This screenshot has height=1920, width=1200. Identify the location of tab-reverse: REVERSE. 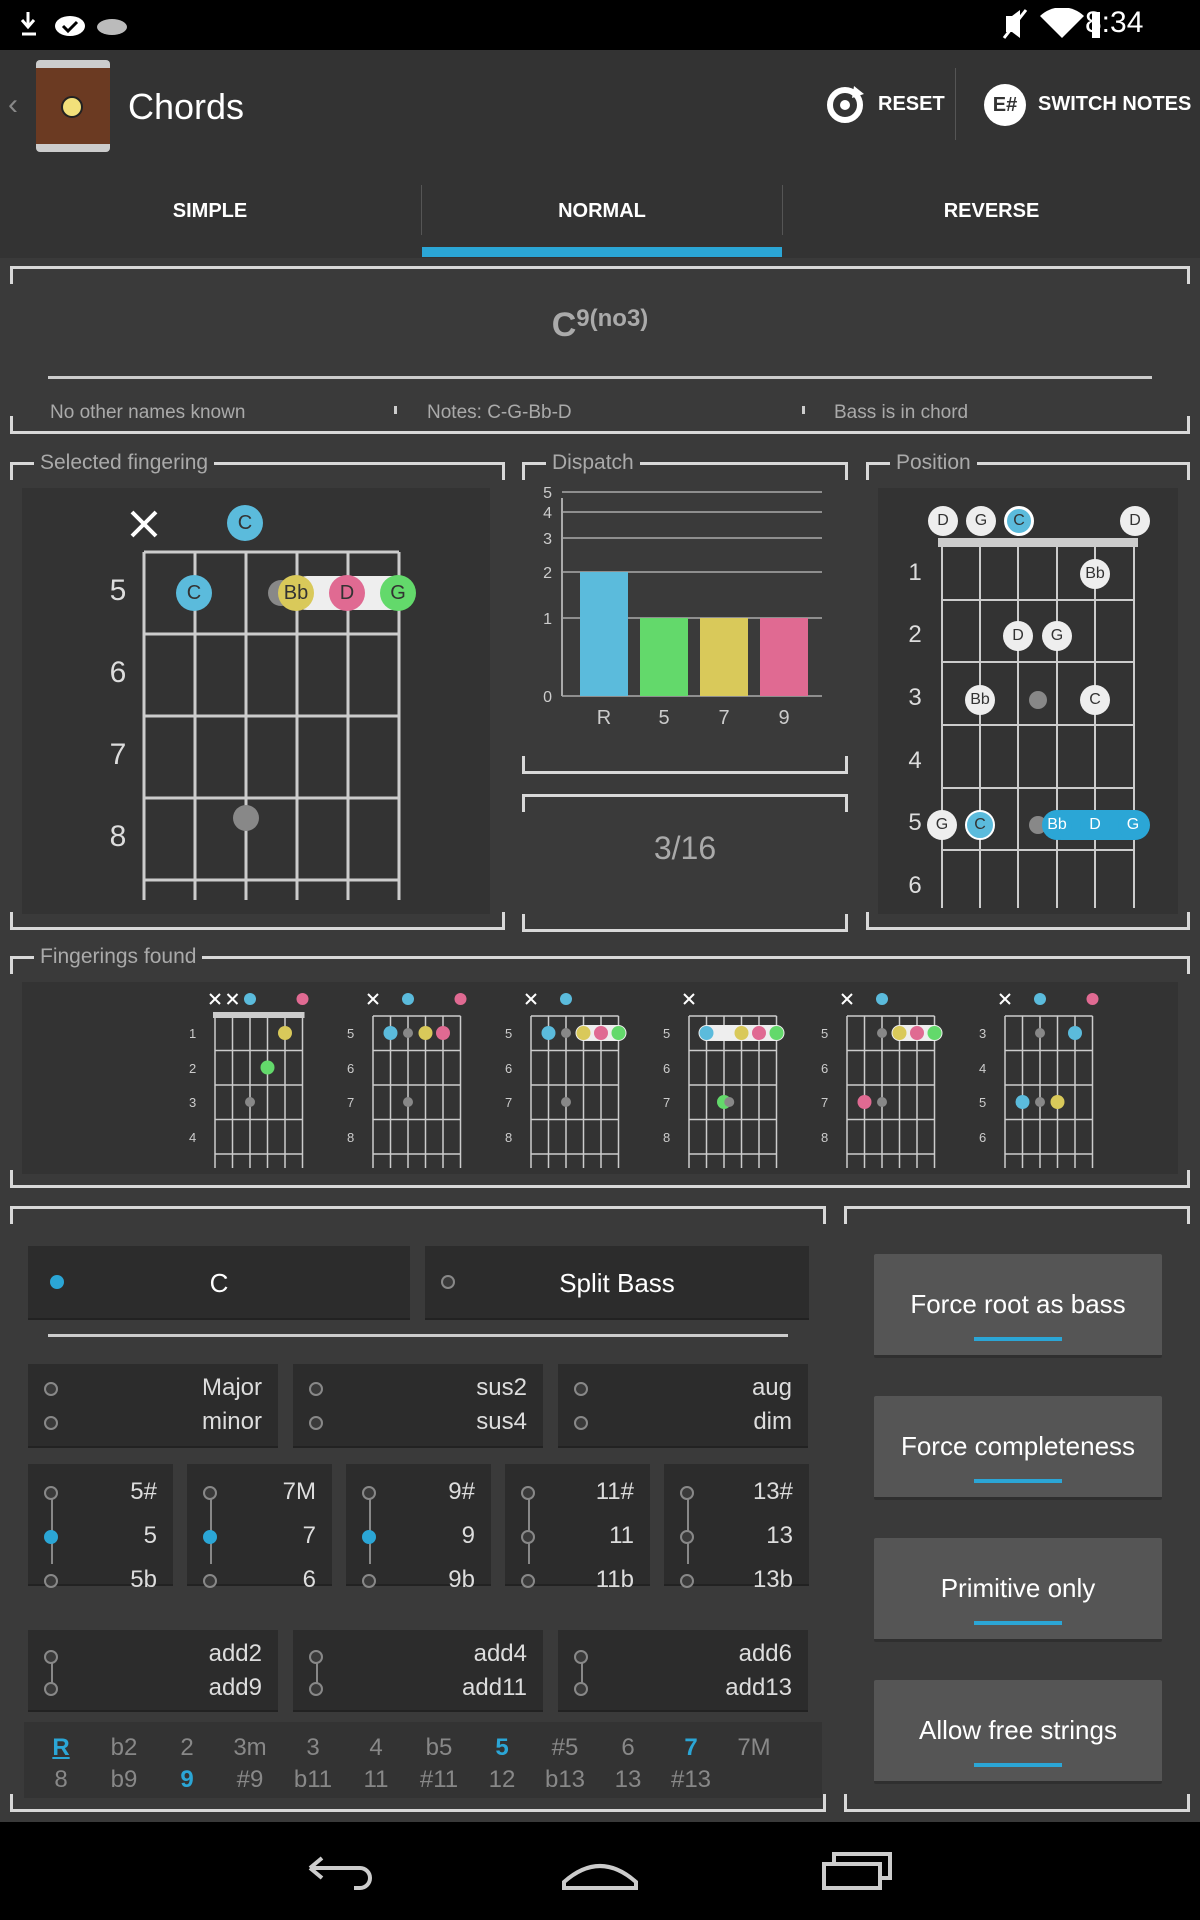
(991, 211).